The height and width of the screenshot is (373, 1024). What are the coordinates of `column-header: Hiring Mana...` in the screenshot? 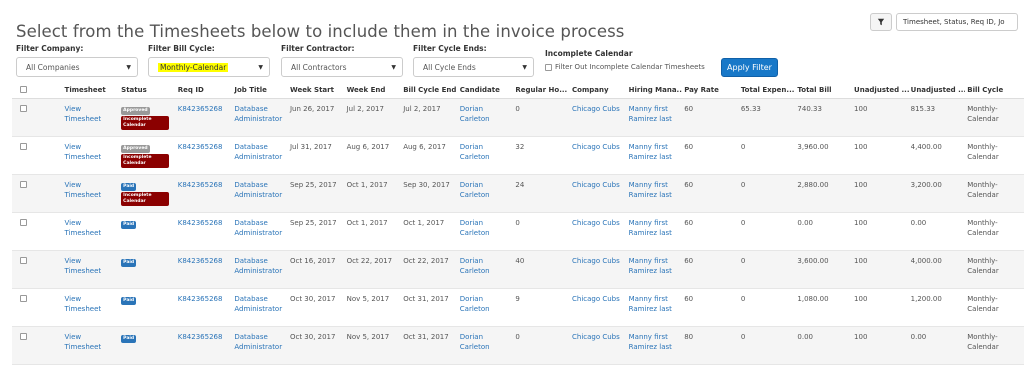 It's located at (654, 90).